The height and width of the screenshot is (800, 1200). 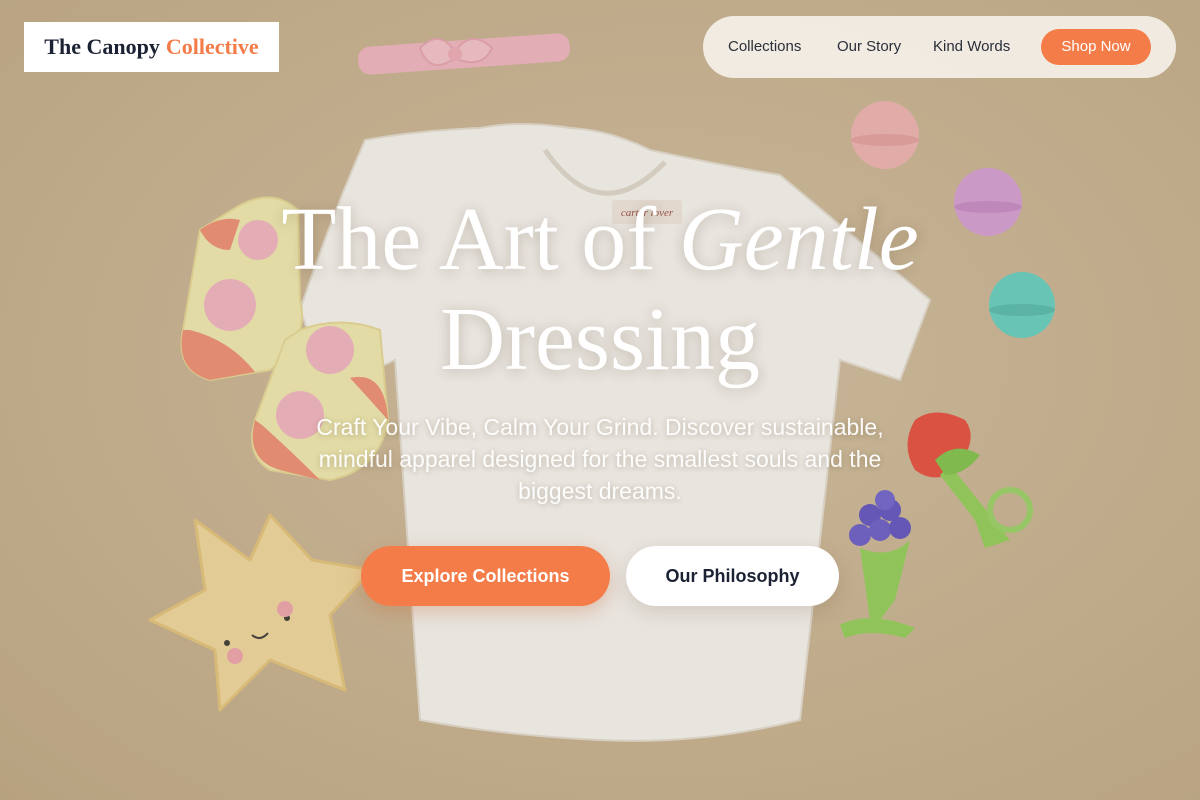 What do you see at coordinates (732, 576) in the screenshot?
I see `our-philosophy-button: Our Philosophy` at bounding box center [732, 576].